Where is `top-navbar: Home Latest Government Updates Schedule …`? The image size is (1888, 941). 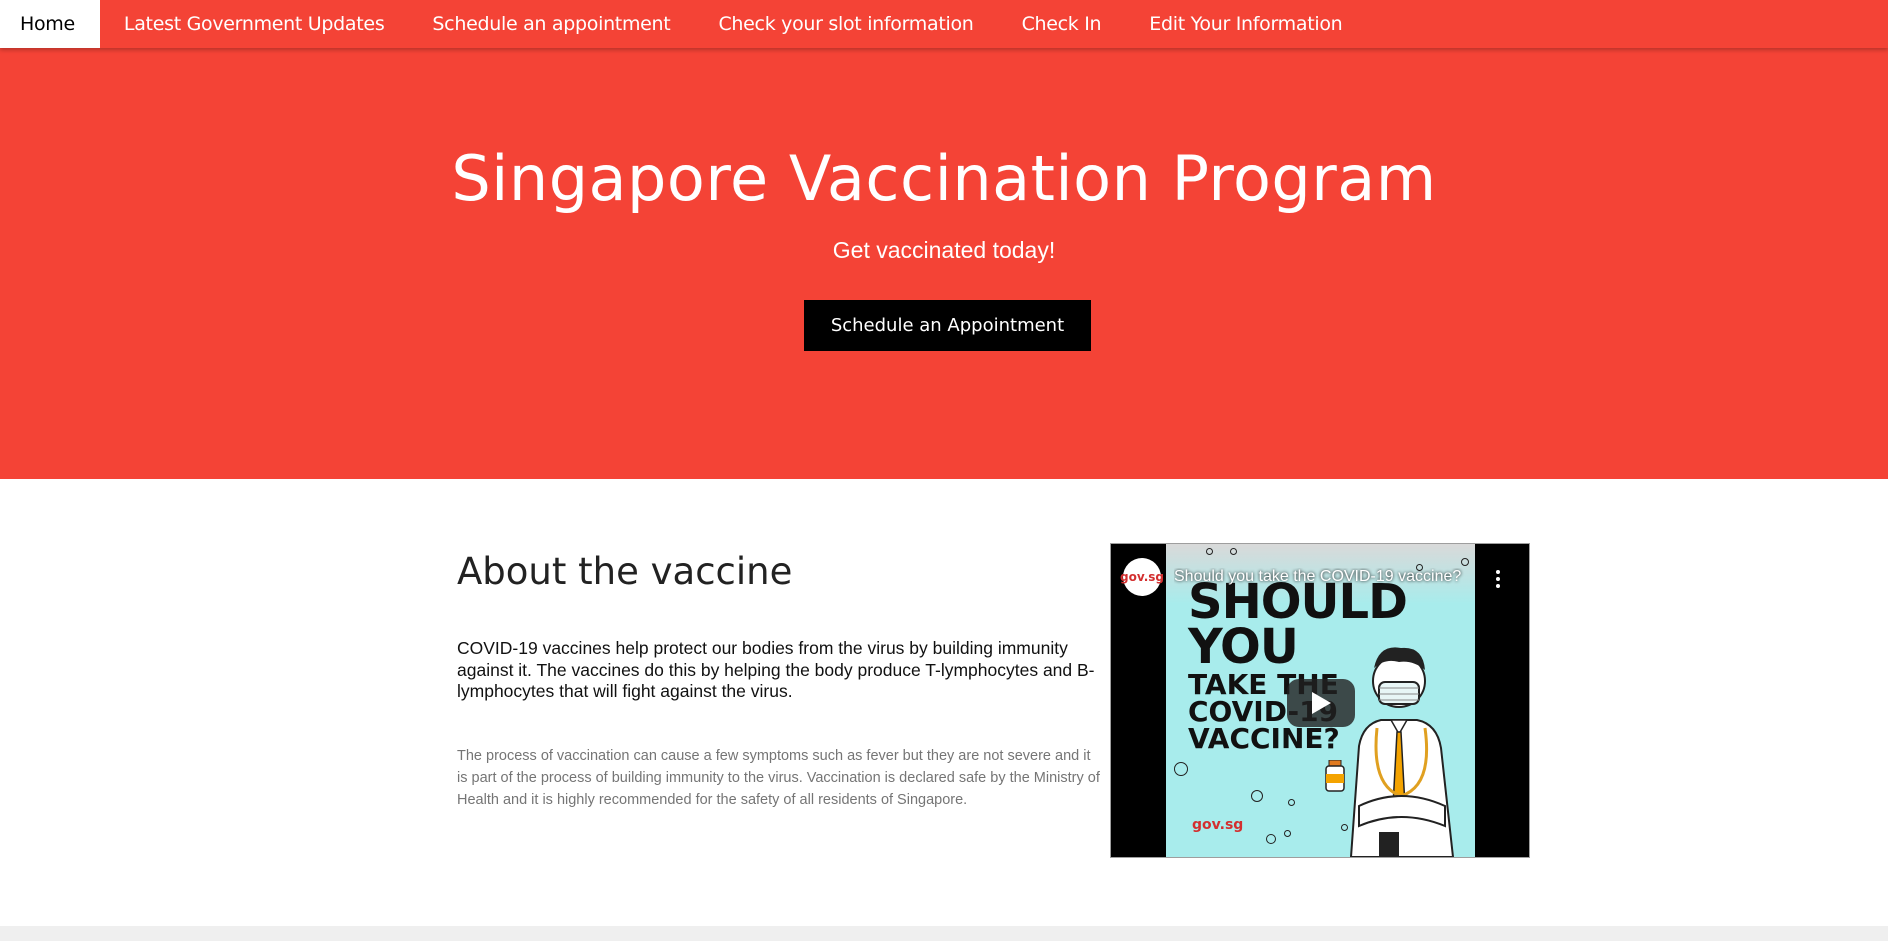
top-navbar: Home Latest Government Updates Schedule … is located at coordinates (944, 24).